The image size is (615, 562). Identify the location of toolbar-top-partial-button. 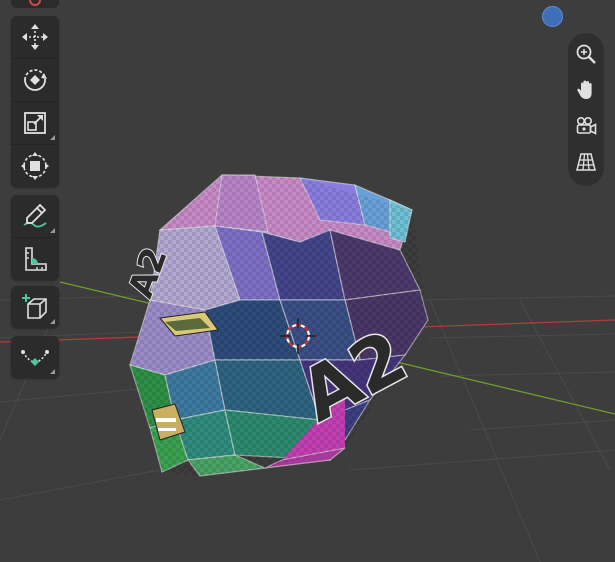
(35, 4).